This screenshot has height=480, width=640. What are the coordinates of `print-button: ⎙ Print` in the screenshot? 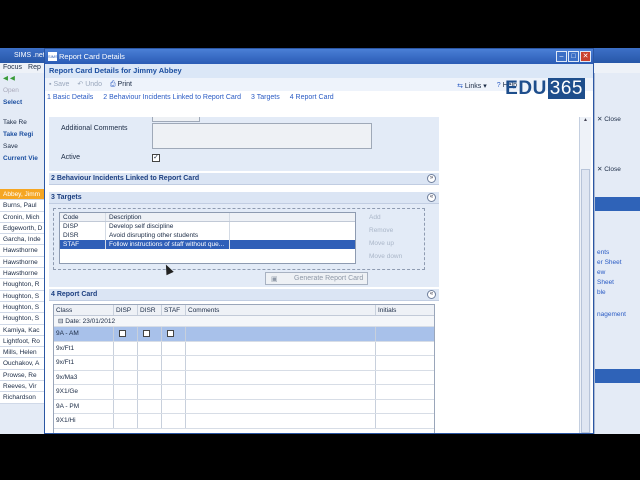 It's located at (121, 84).